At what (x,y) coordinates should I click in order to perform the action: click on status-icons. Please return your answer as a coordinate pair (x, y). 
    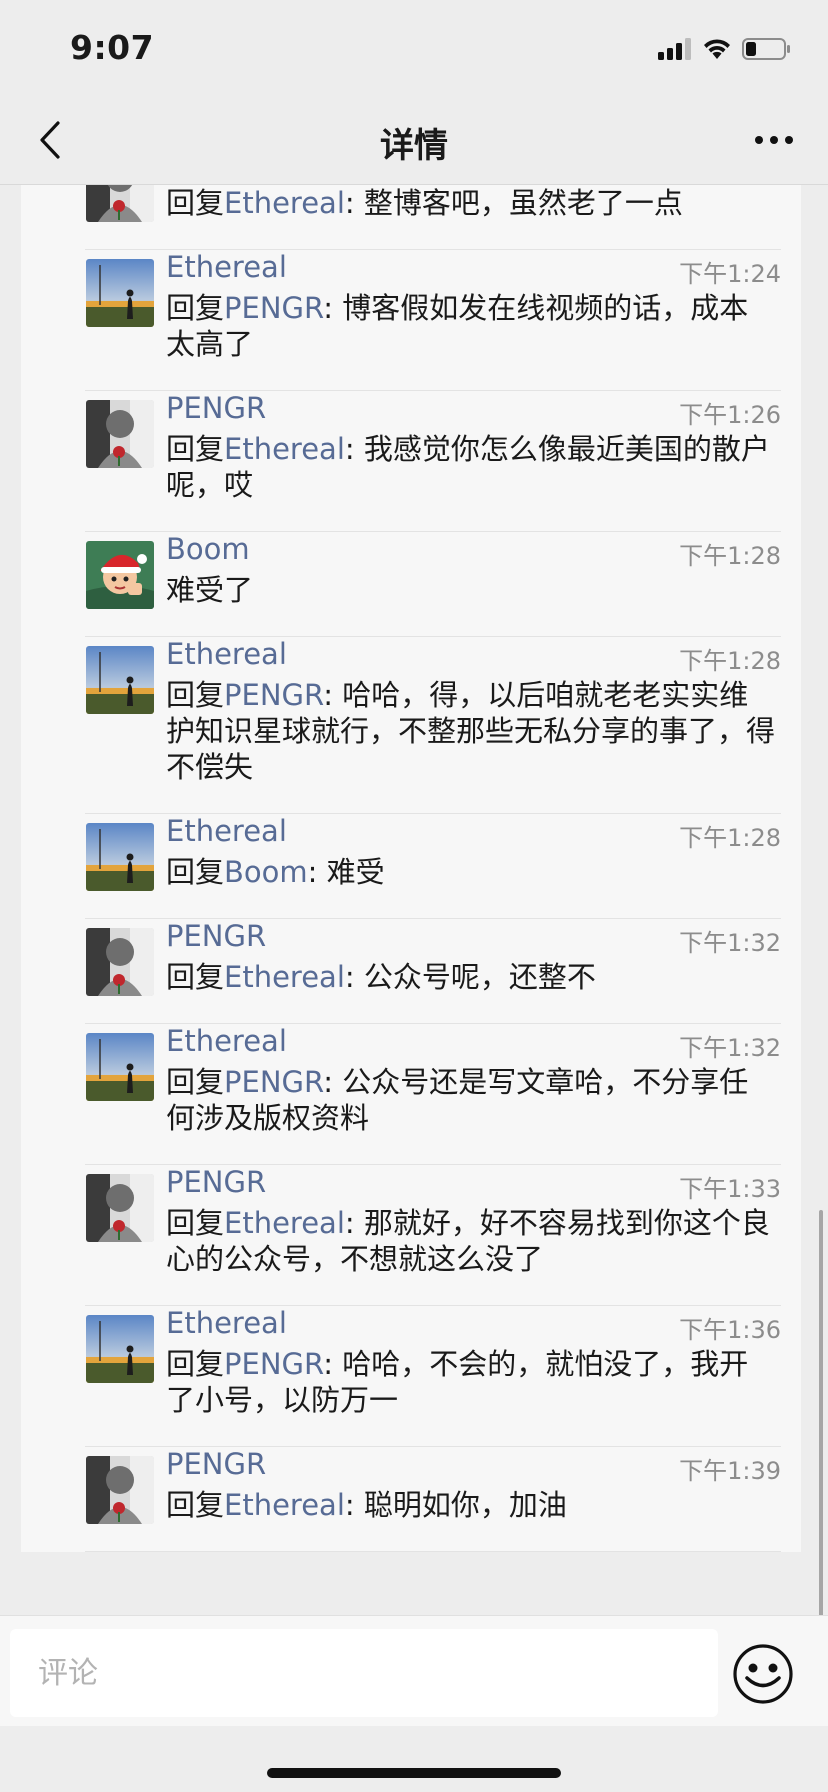
    Looking at the image, I should click on (725, 49).